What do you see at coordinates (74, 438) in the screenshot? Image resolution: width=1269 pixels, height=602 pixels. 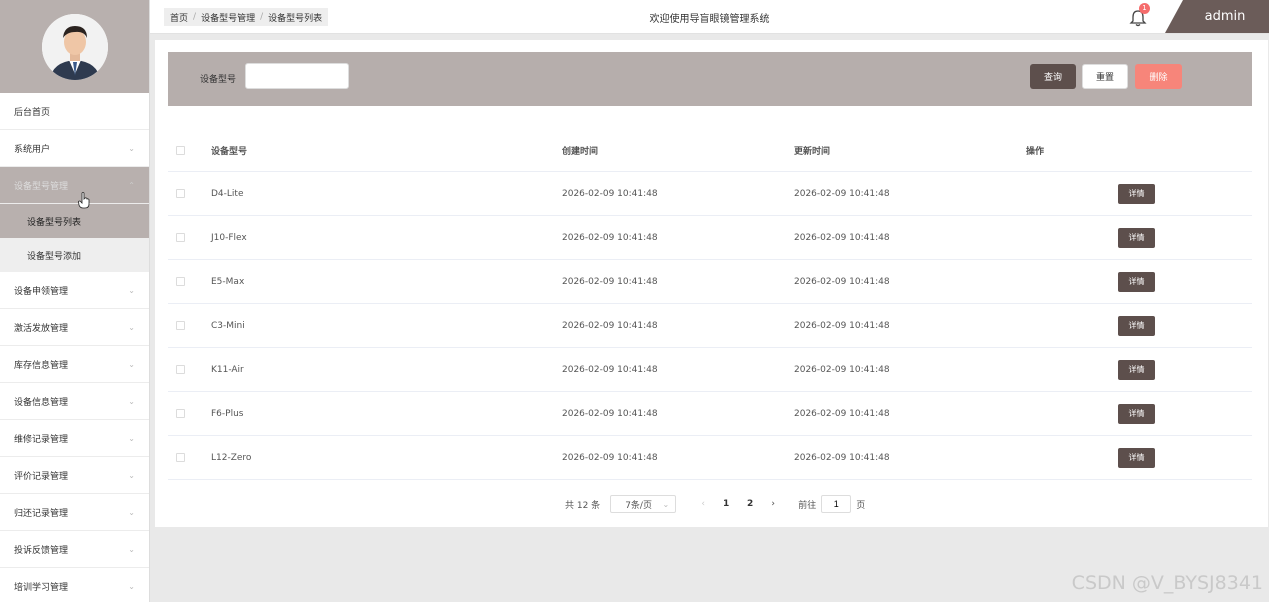 I see `sidebar-item-7: 维修记录管理 ⌄` at bounding box center [74, 438].